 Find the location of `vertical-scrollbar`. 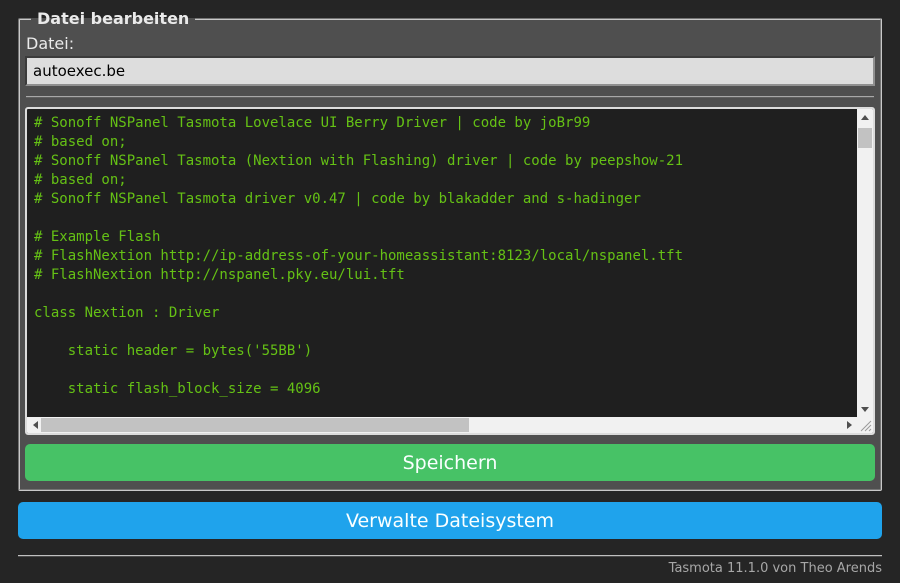

vertical-scrollbar is located at coordinates (865, 263).